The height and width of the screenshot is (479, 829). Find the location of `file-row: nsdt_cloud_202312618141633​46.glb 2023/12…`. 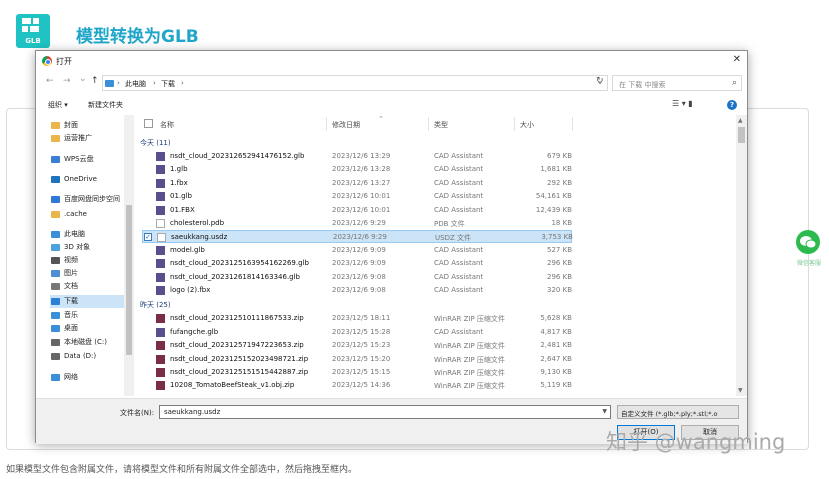

file-row: nsdt_cloud_202312618141633​46.glb 2023/12… is located at coordinates (357, 277).